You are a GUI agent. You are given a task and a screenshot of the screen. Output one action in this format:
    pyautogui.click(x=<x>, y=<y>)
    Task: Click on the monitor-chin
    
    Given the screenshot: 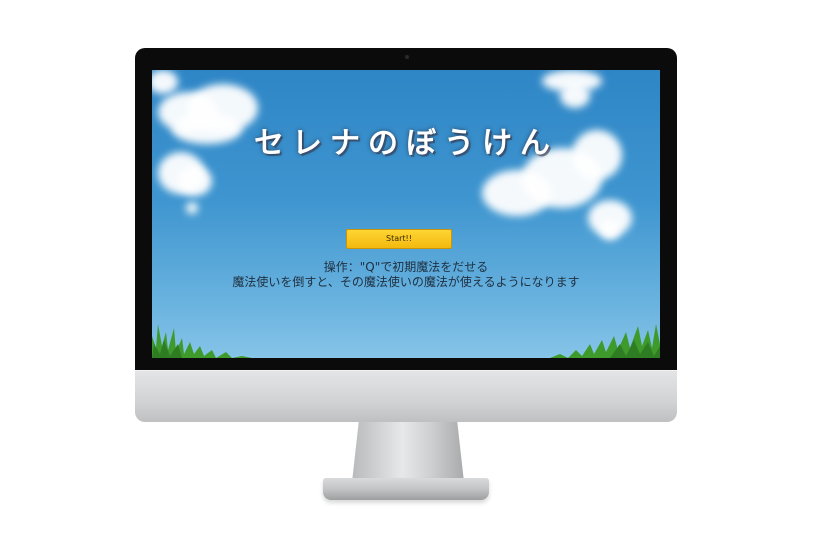 What is the action you would take?
    pyautogui.click(x=406, y=396)
    